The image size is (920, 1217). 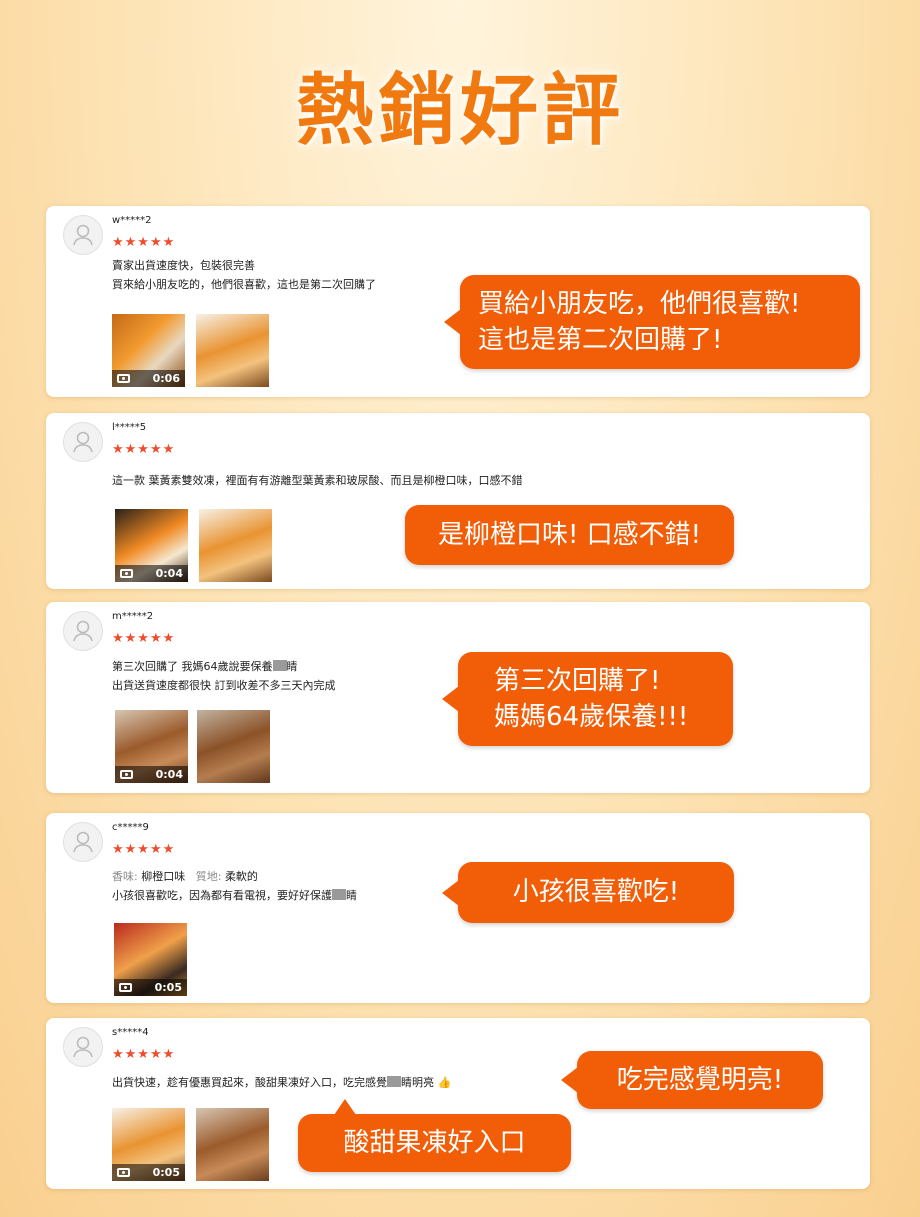 What do you see at coordinates (569, 535) in the screenshot?
I see `callout-bubble: 是柳橙口味! 口感不錯!` at bounding box center [569, 535].